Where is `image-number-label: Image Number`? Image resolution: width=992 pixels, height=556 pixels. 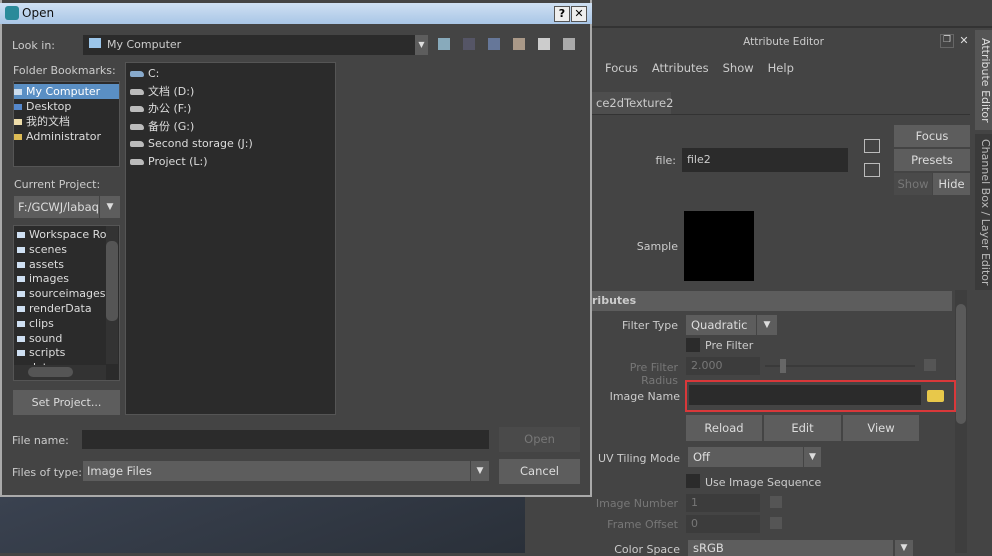
image-number-label: Image Number is located at coordinates (636, 503).